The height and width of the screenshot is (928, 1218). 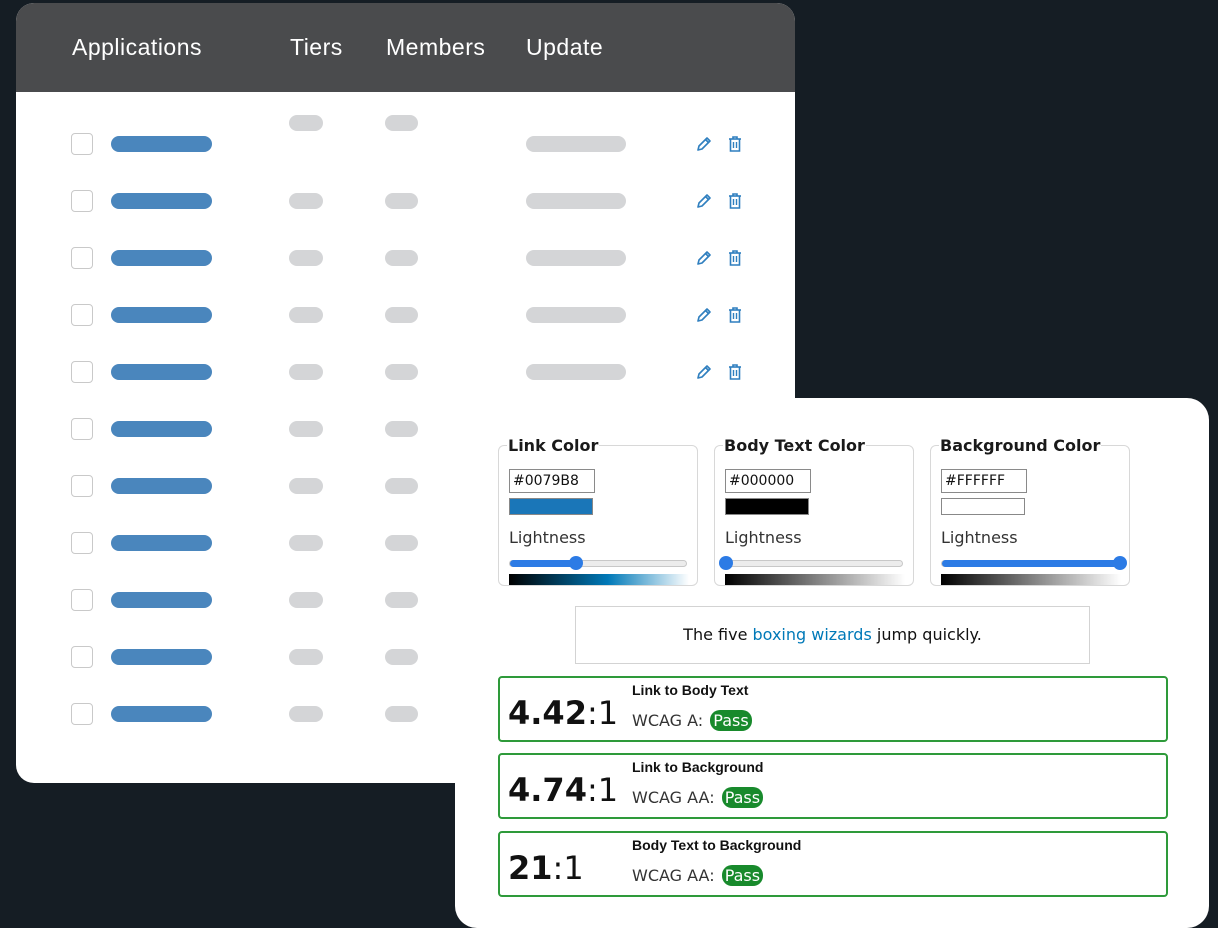 What do you see at coordinates (833, 709) in the screenshot?
I see `result-link-to-body-text: 4.42:1 Link to Body Text WCAG A: Pass` at bounding box center [833, 709].